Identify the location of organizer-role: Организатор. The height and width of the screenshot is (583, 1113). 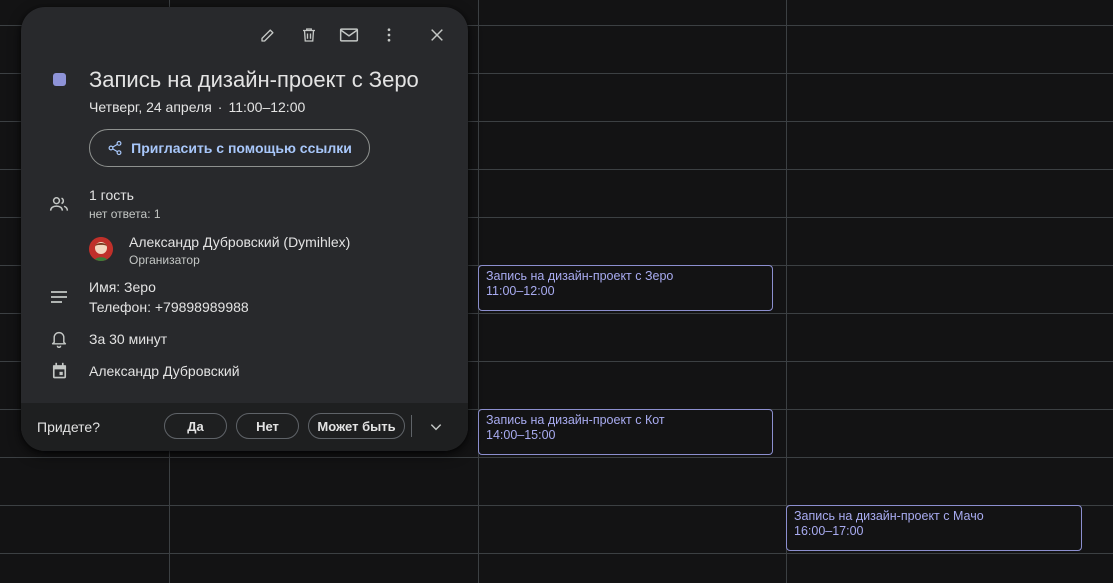
(164, 260).